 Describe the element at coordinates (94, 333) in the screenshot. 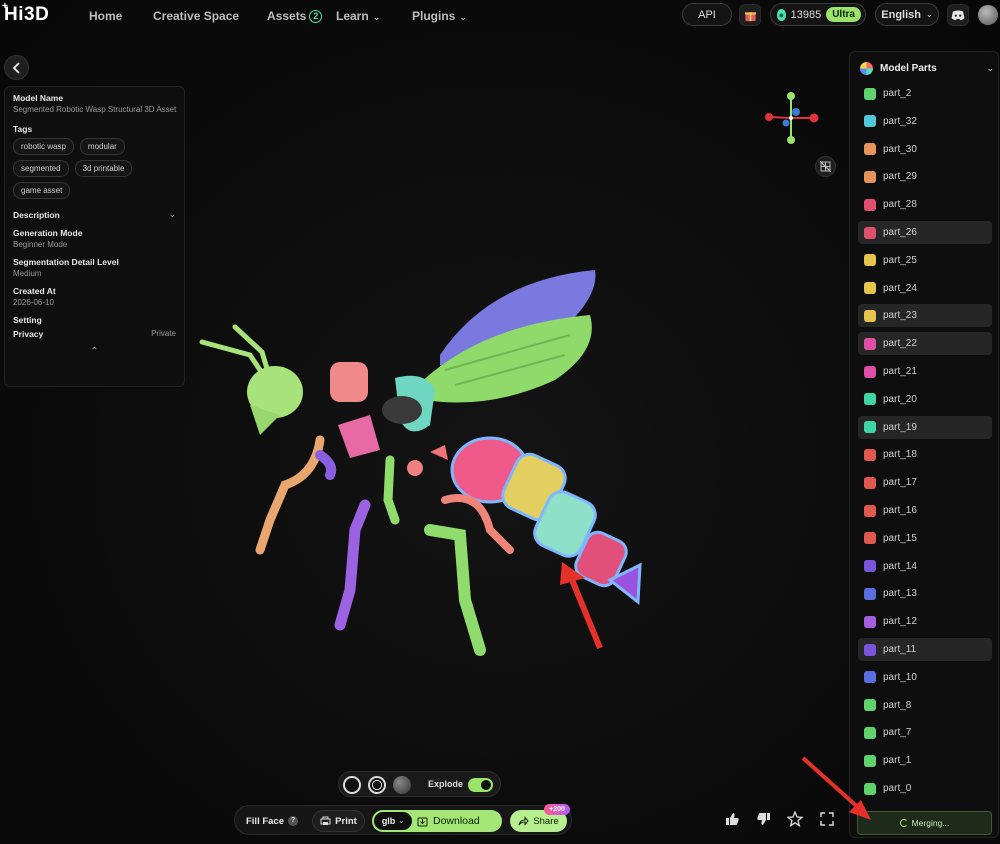

I see `privacy-row: Privacy Private` at that location.